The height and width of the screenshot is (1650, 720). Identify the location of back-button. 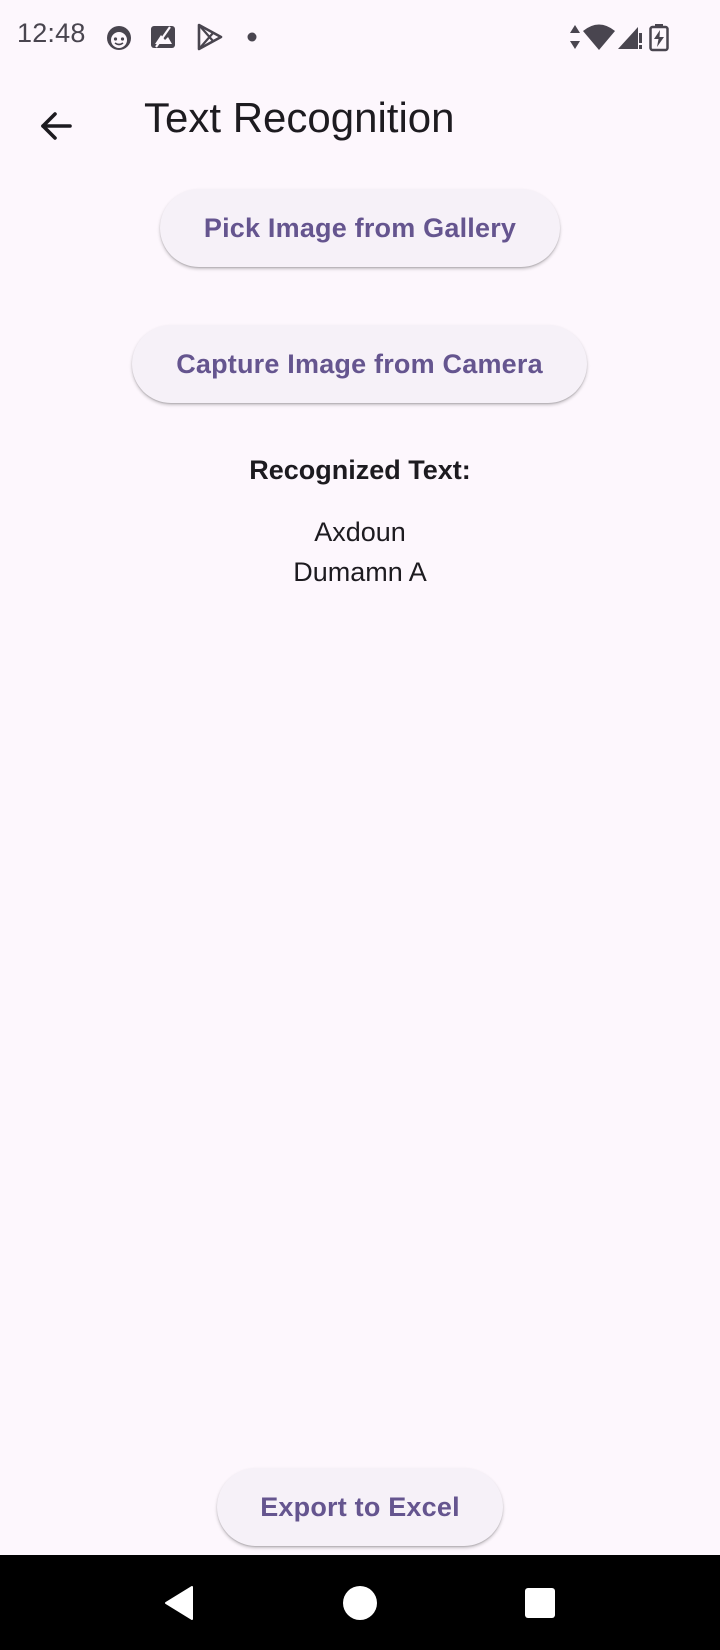
(56, 126).